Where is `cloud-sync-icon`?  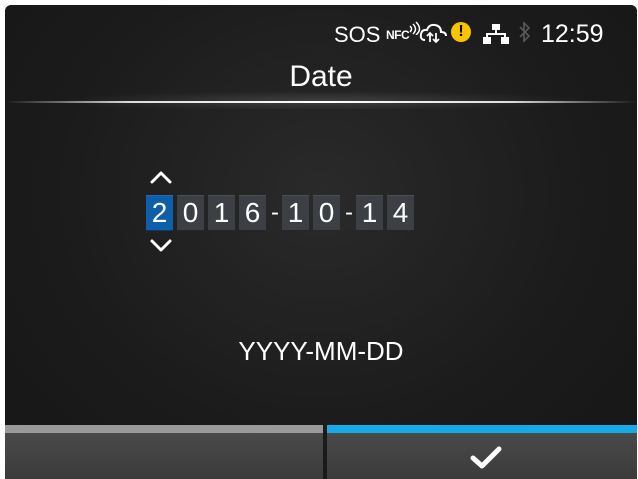
cloud-sync-icon is located at coordinates (433, 33).